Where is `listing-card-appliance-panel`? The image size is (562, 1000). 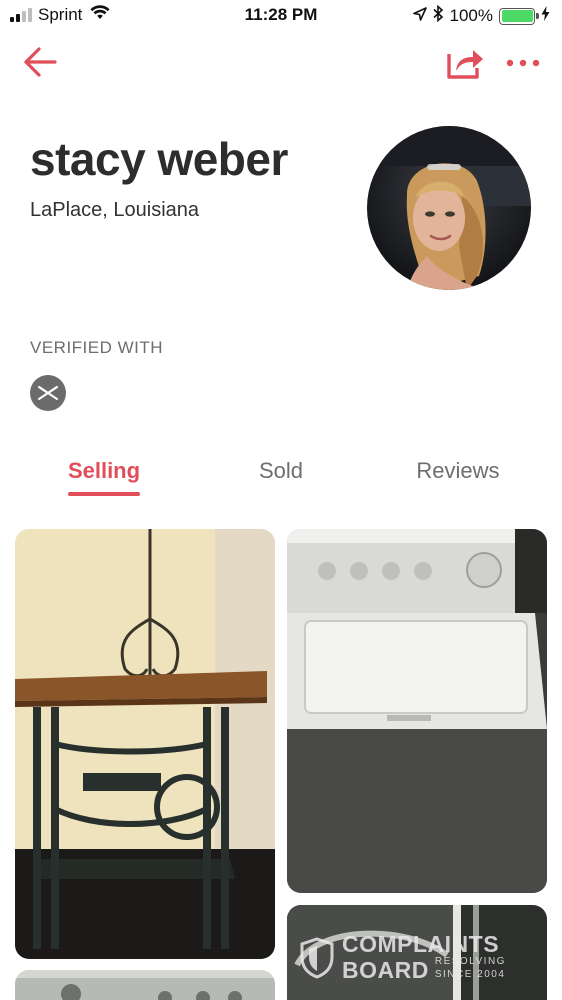 listing-card-appliance-panel is located at coordinates (145, 985).